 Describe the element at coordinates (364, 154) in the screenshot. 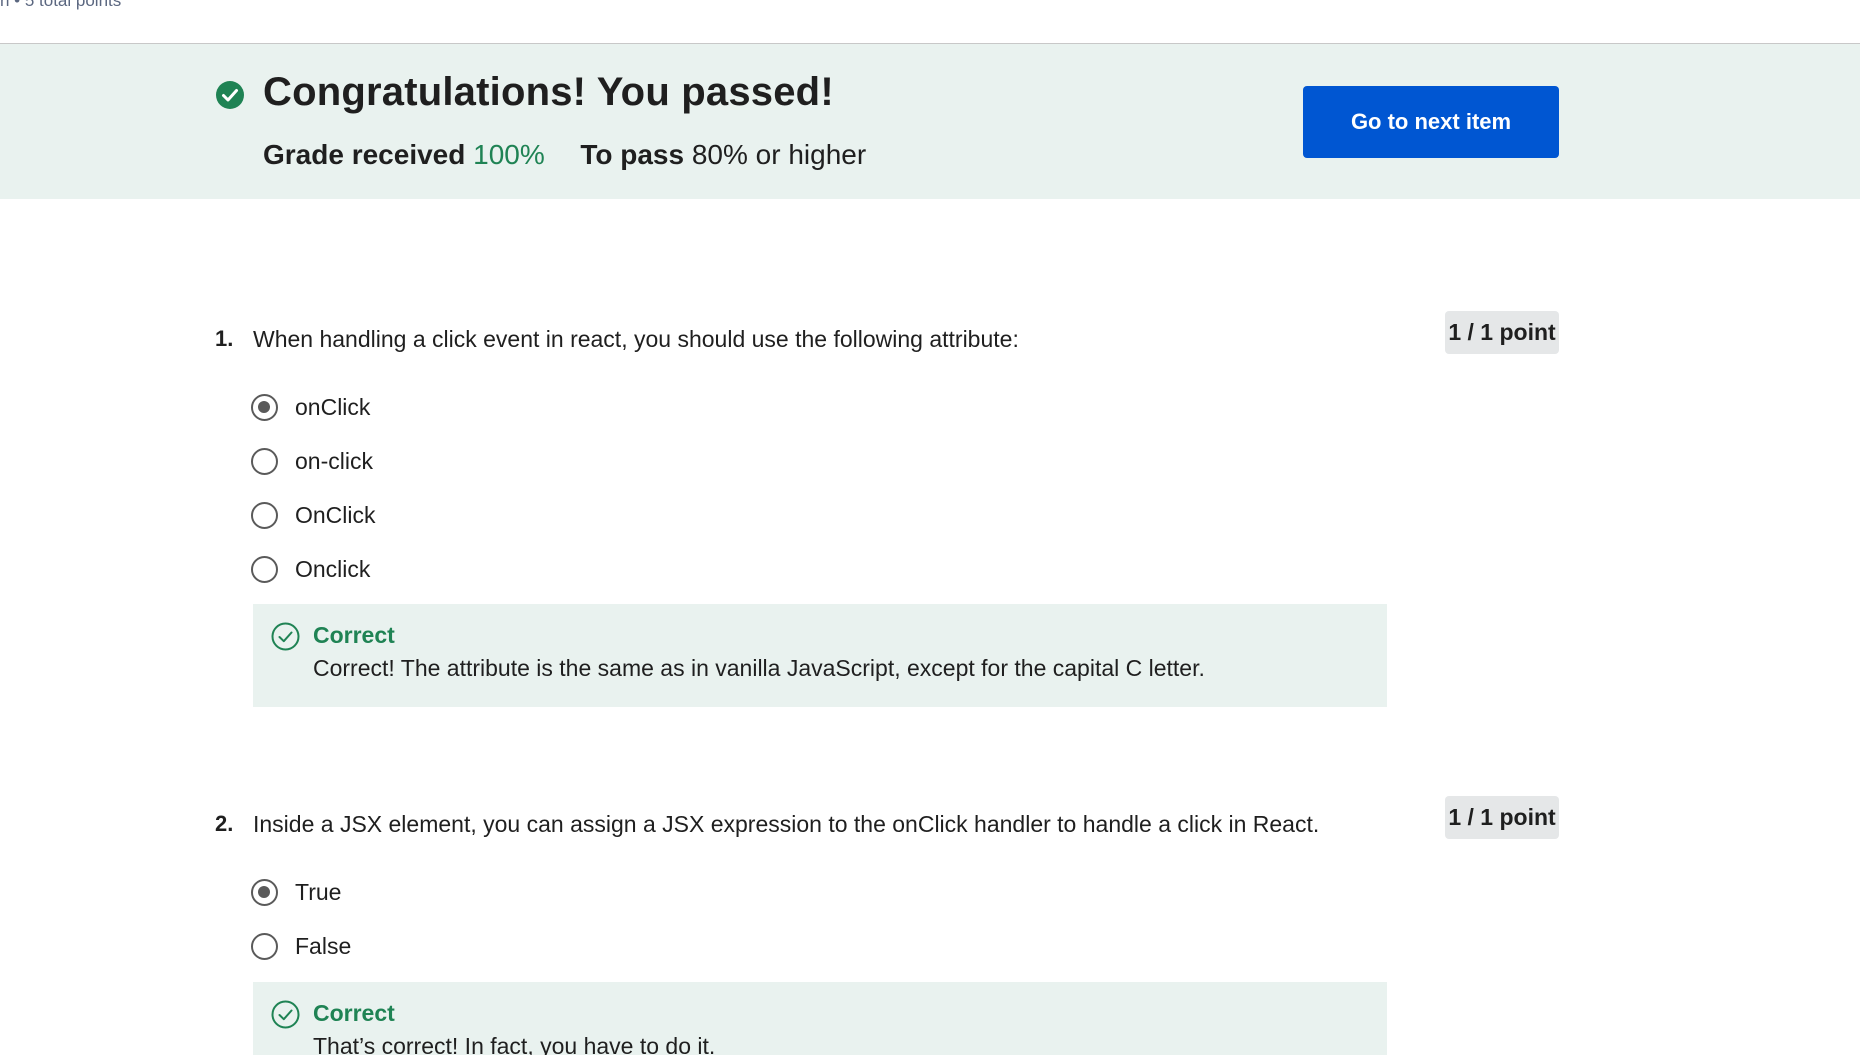

I see `grade-received-label: Grade received` at that location.